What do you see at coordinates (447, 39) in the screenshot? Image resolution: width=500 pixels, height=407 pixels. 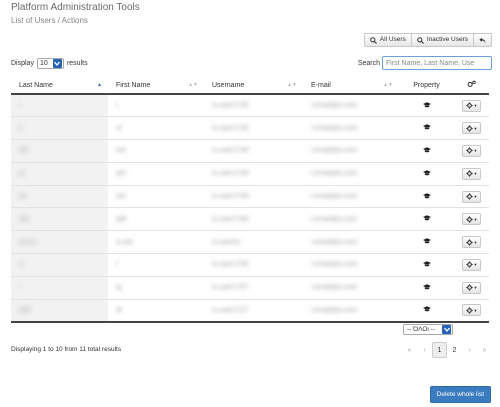 I see `inactive-users-label: Inactive Users` at bounding box center [447, 39].